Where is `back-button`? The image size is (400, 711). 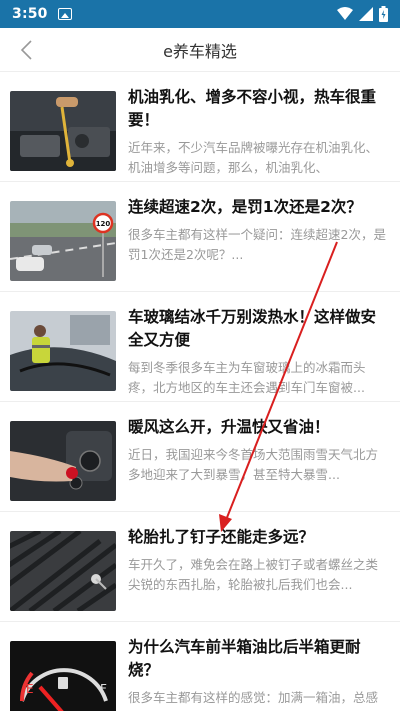 back-button is located at coordinates (26, 50).